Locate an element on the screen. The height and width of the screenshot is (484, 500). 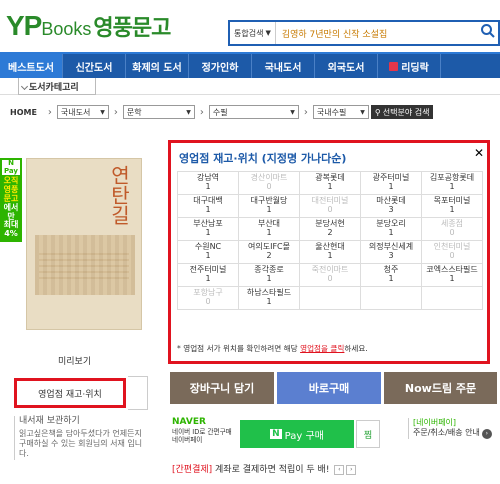
naver-pay-info: NAVER 네이버 ID로 간편구매 네이버페이 is located at coordinates (207, 431).